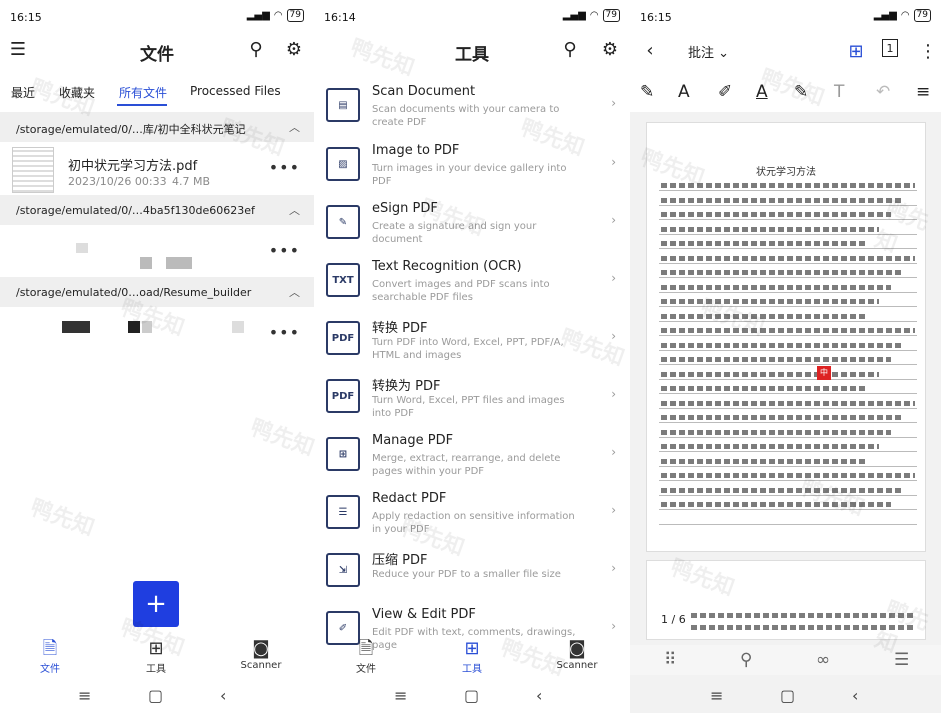 This screenshot has width=941, height=713. What do you see at coordinates (275, 15) in the screenshot?
I see `status-icons: ▂▄▆ ◠ 79` at bounding box center [275, 15].